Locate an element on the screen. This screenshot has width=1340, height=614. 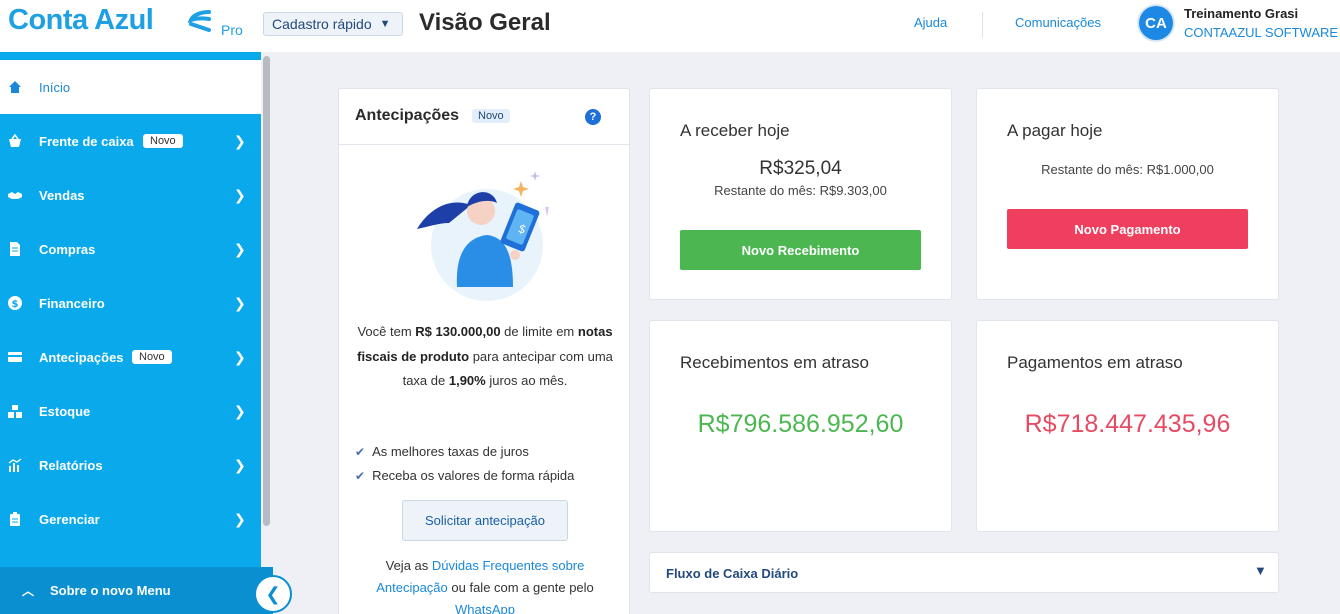
sidebar-item-vendas: Vendas ❯ is located at coordinates (130, 195).